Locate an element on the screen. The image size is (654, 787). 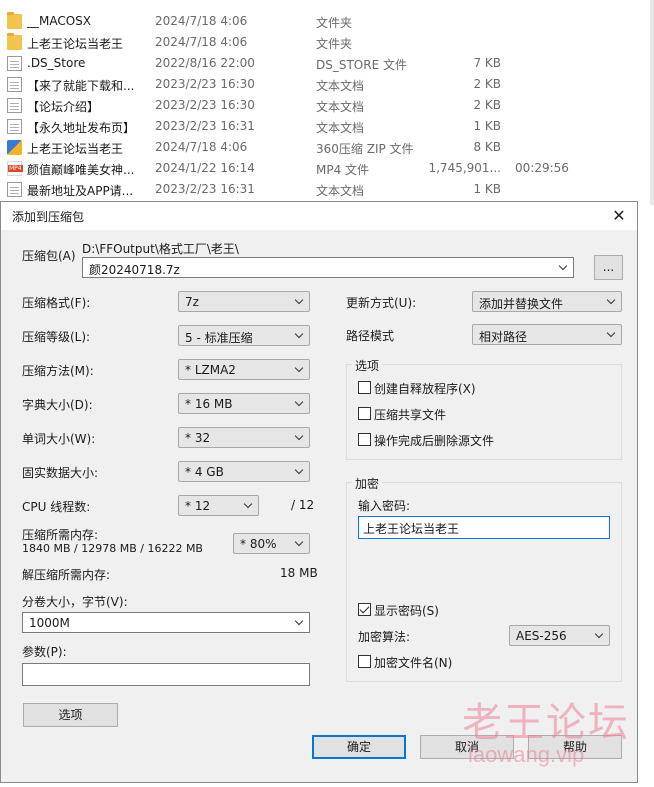
archive-name-combo: 颜20240718.7z is located at coordinates (328, 267).